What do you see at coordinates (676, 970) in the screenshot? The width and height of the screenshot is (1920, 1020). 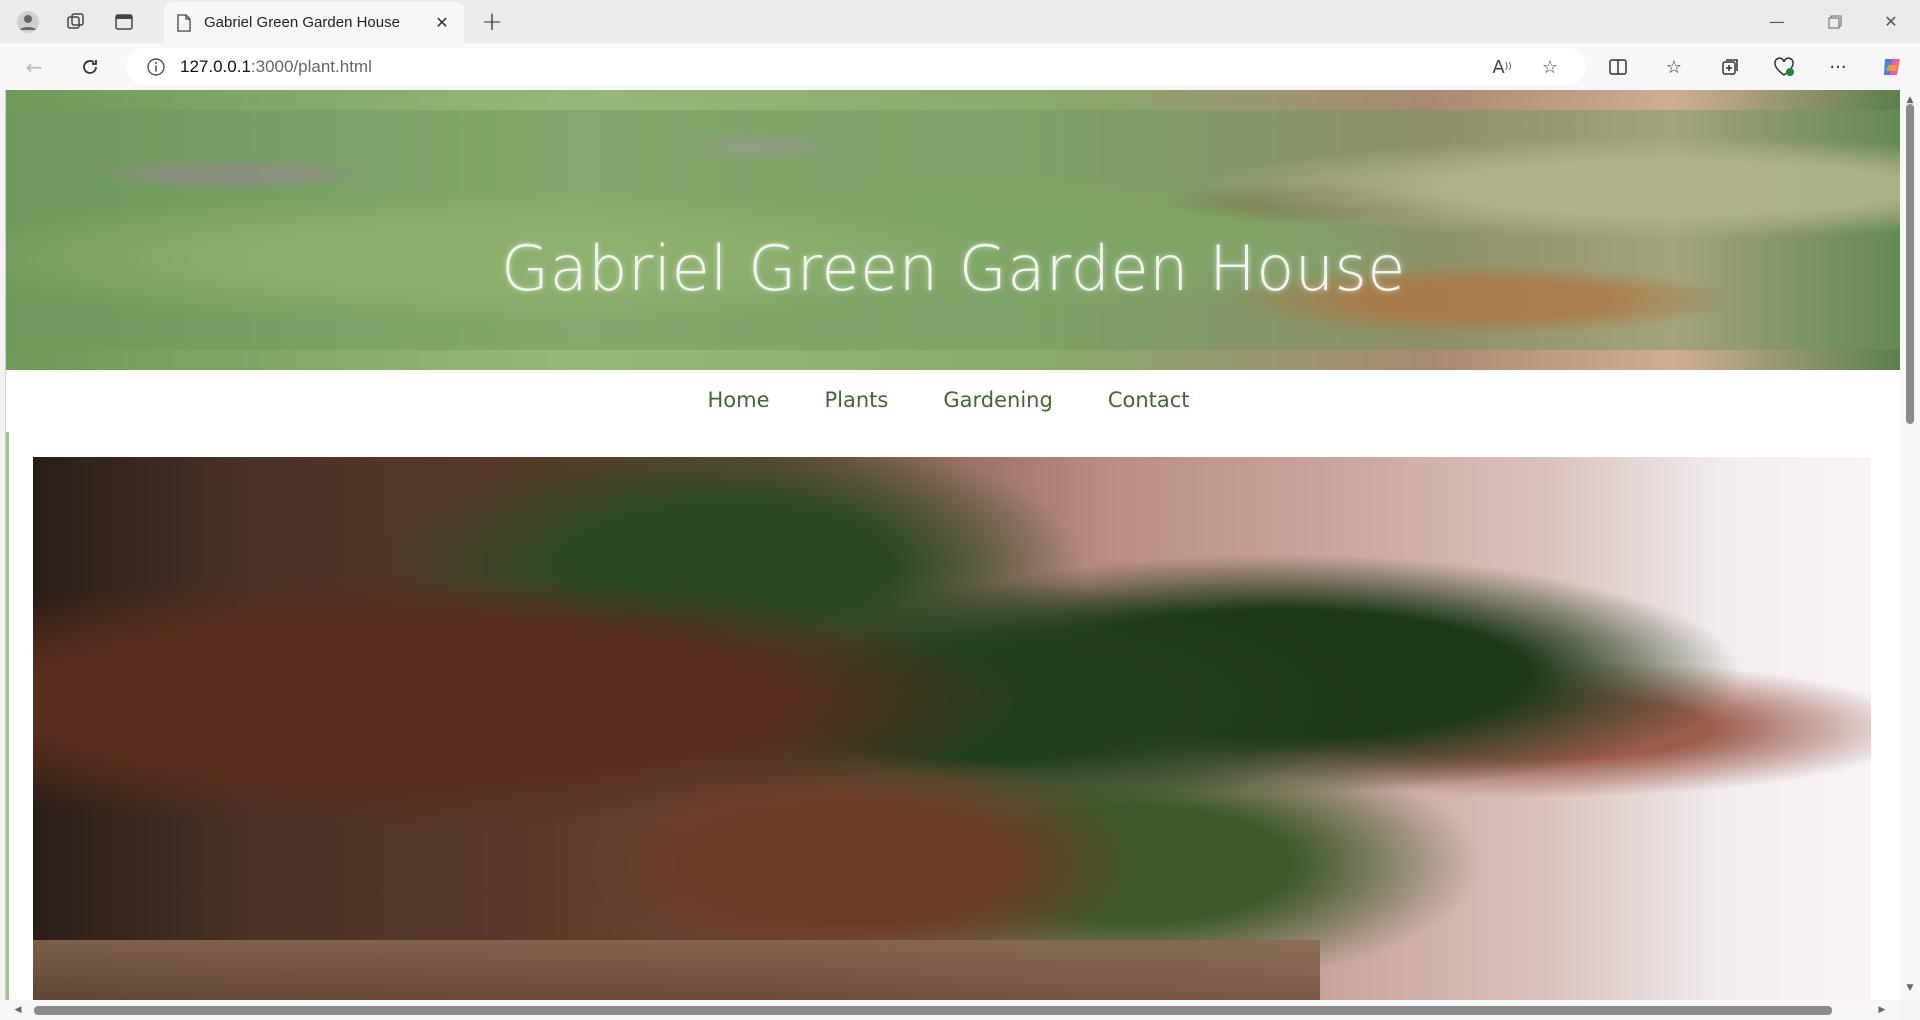 I see `shelf` at bounding box center [676, 970].